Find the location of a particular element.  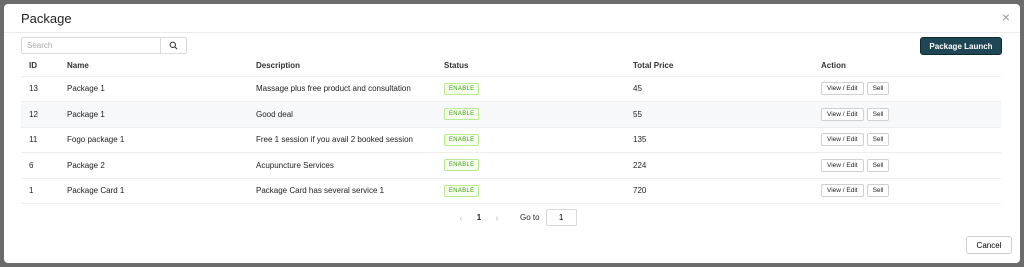

cell-price: 720 is located at coordinates (719, 190).